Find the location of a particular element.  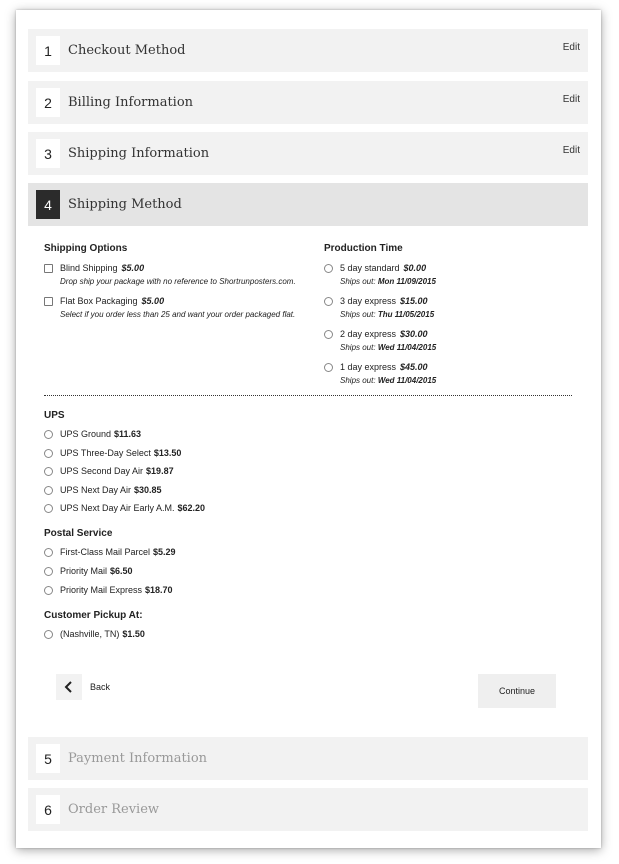

rate-label: UPS Next Day Air is located at coordinates (96, 490).